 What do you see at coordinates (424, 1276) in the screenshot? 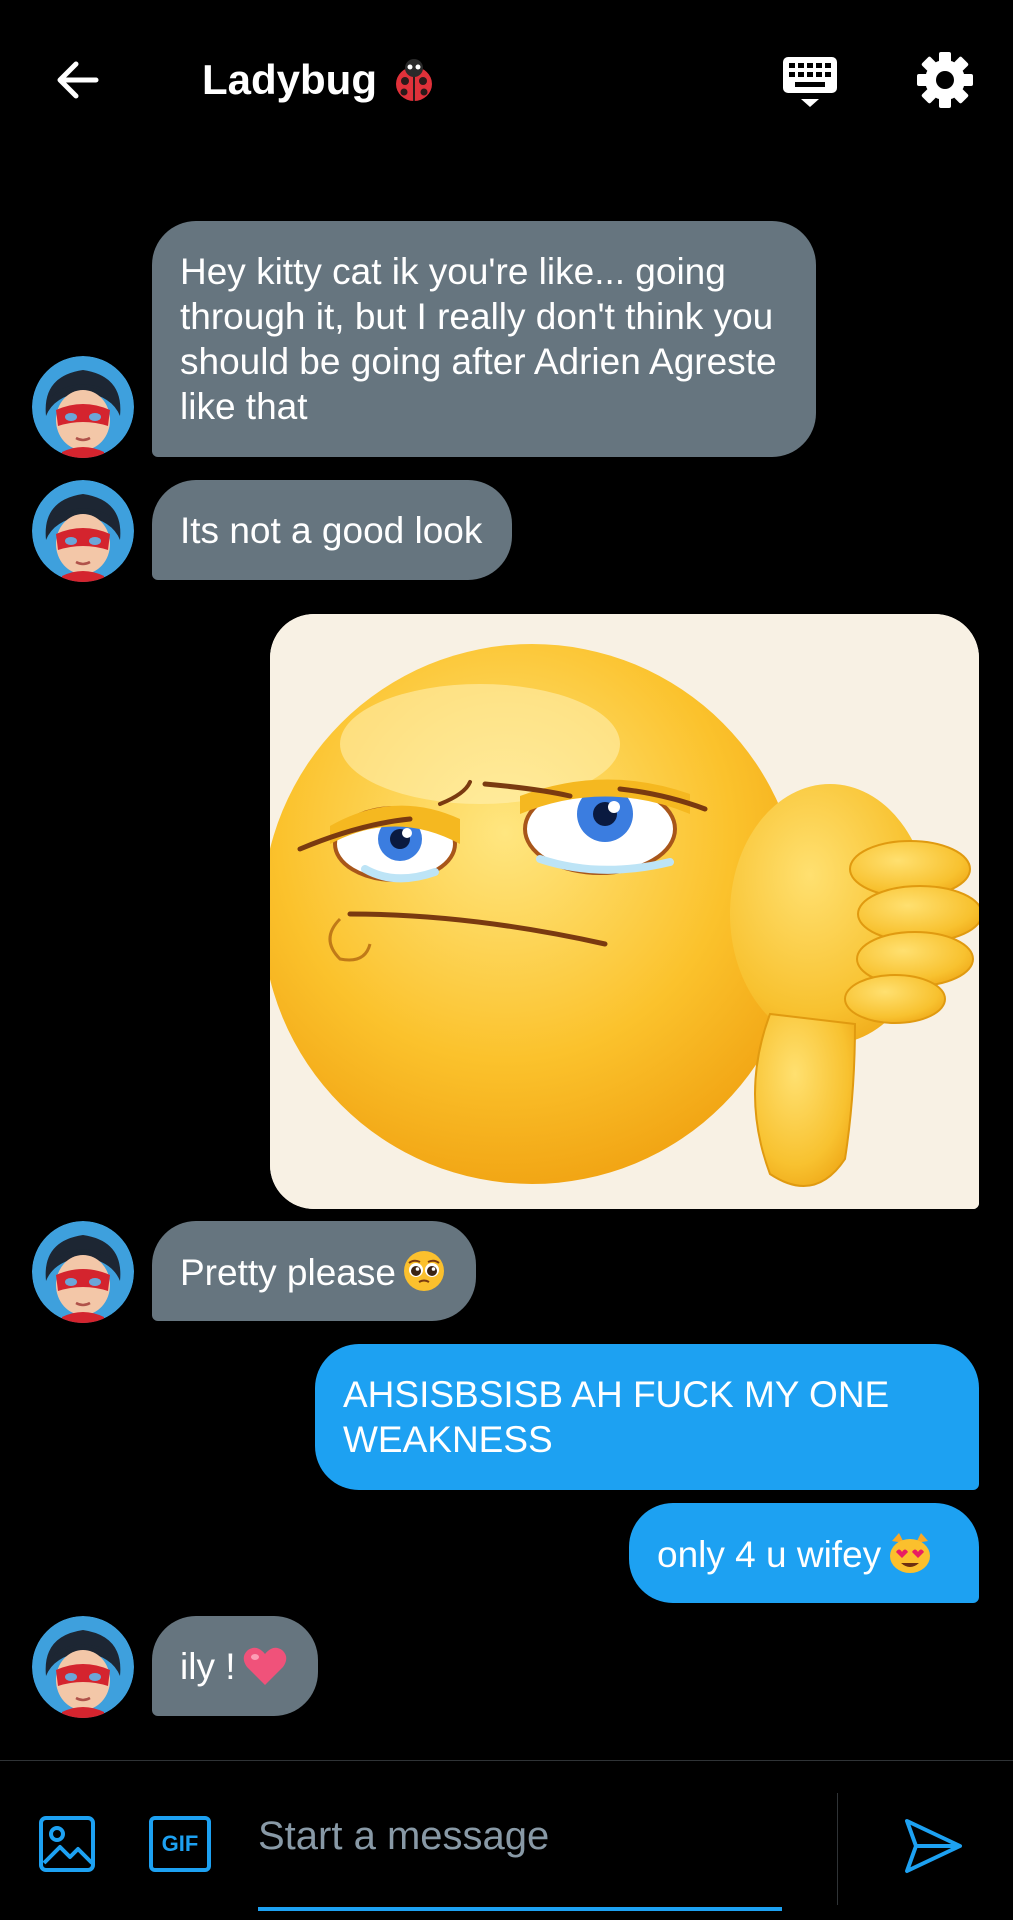
I see `pleading-face-emoji` at bounding box center [424, 1276].